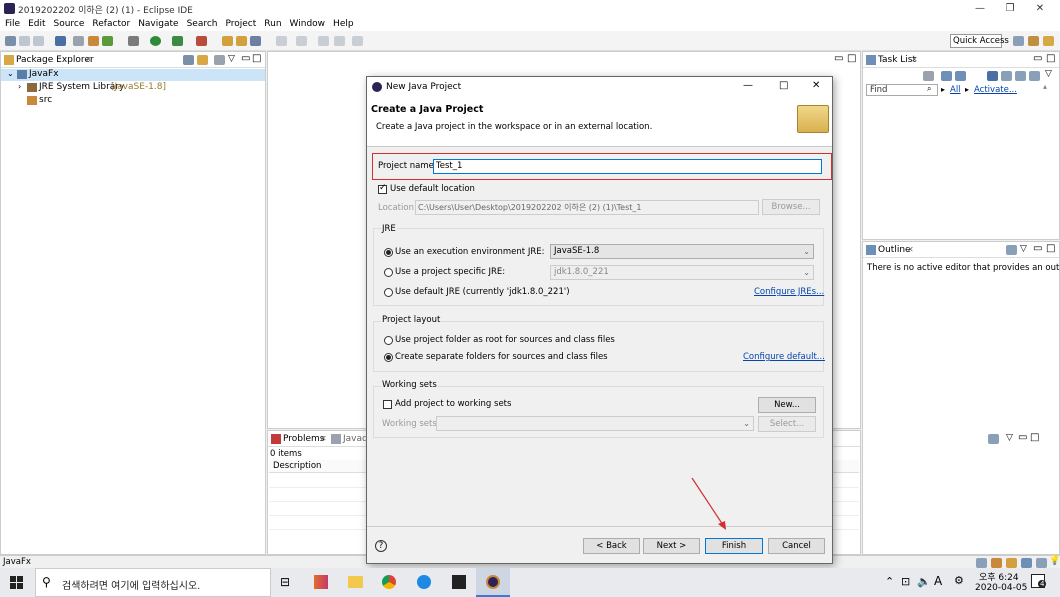 Image resolution: width=1060 pixels, height=597 pixels. What do you see at coordinates (24, 41) in the screenshot?
I see `save-icon` at bounding box center [24, 41].